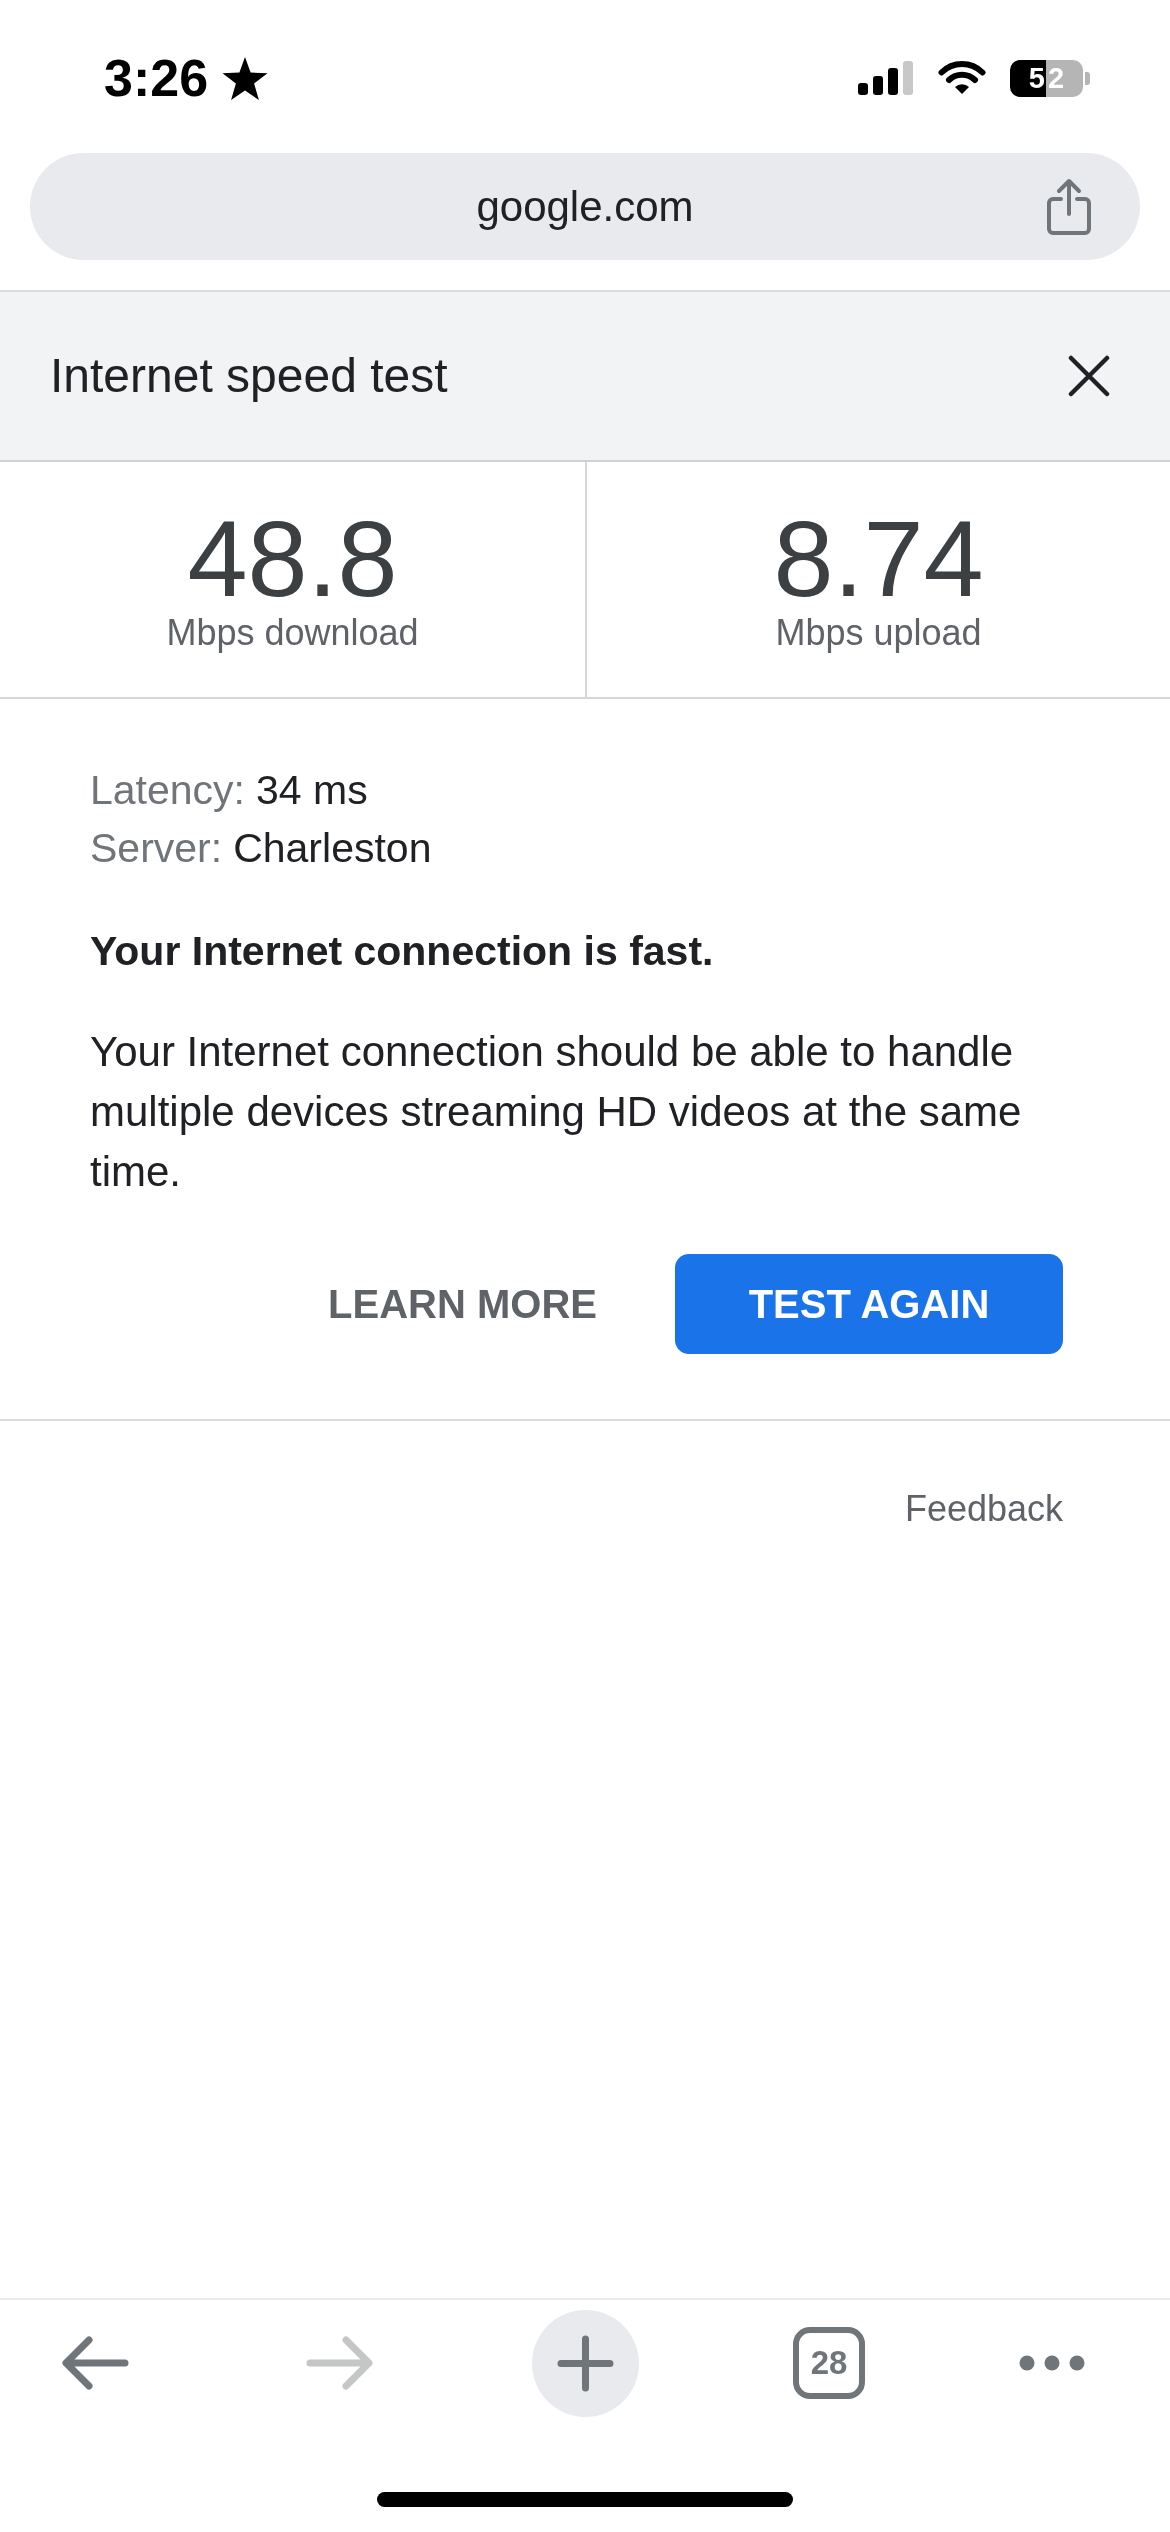  What do you see at coordinates (156, 78) in the screenshot?
I see `status-time: 3:26` at bounding box center [156, 78].